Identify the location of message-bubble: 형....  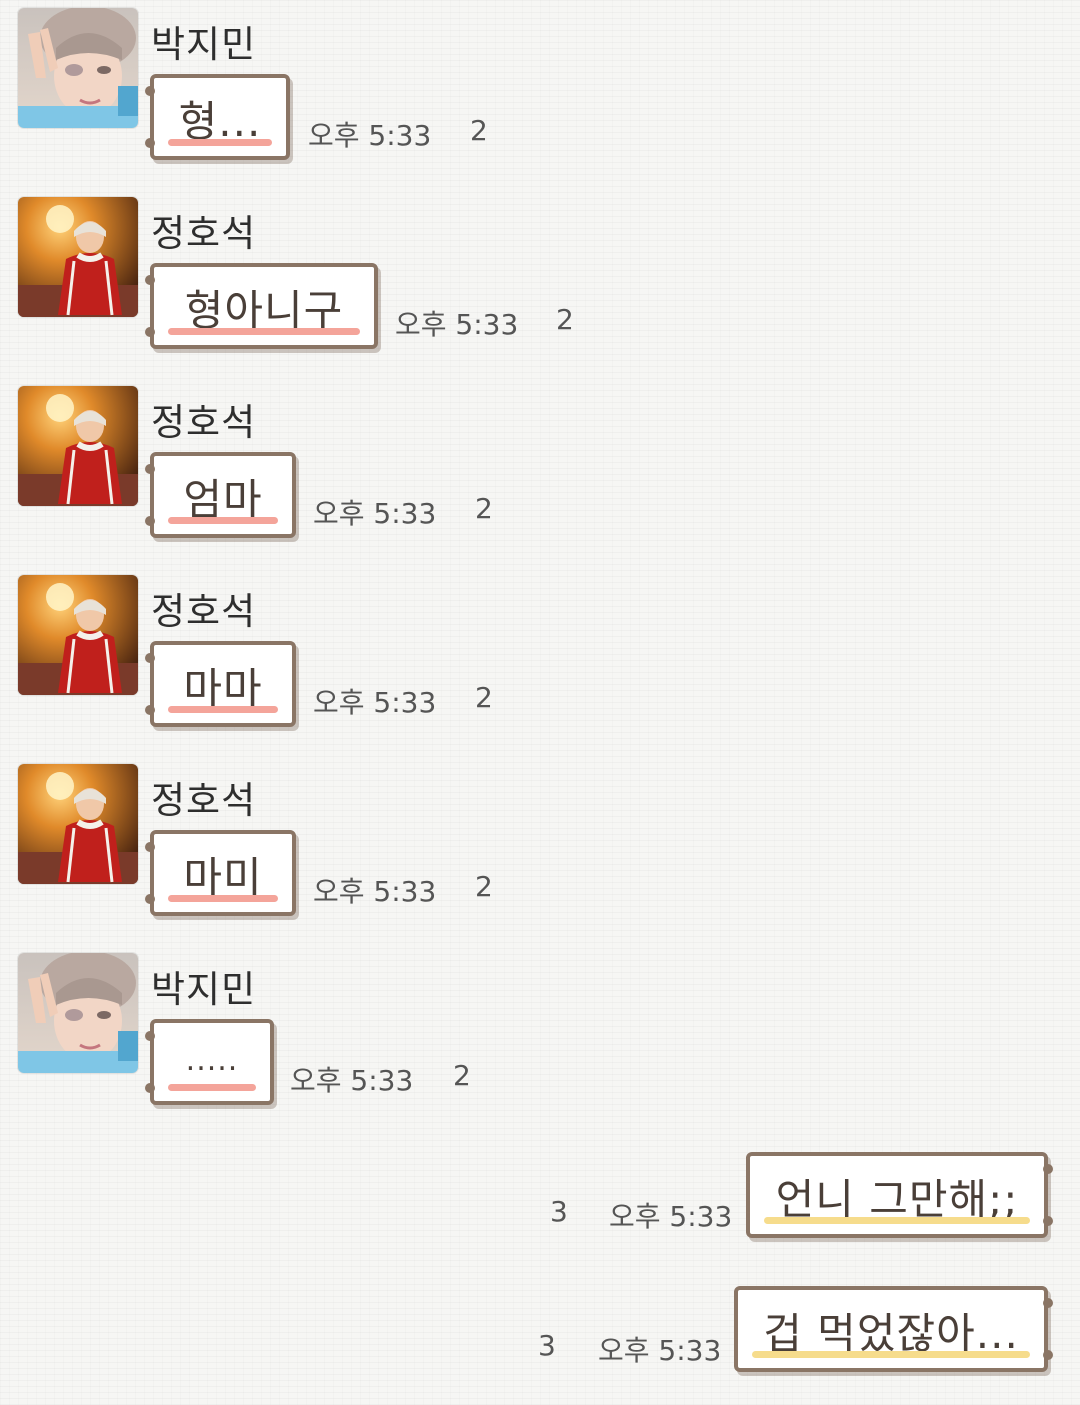
(217, 117).